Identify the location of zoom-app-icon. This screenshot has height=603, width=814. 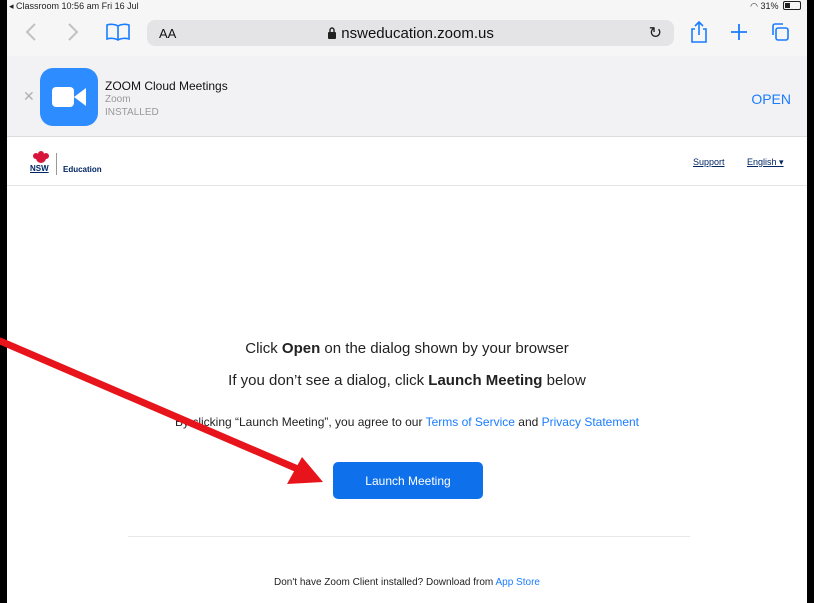
(69, 97).